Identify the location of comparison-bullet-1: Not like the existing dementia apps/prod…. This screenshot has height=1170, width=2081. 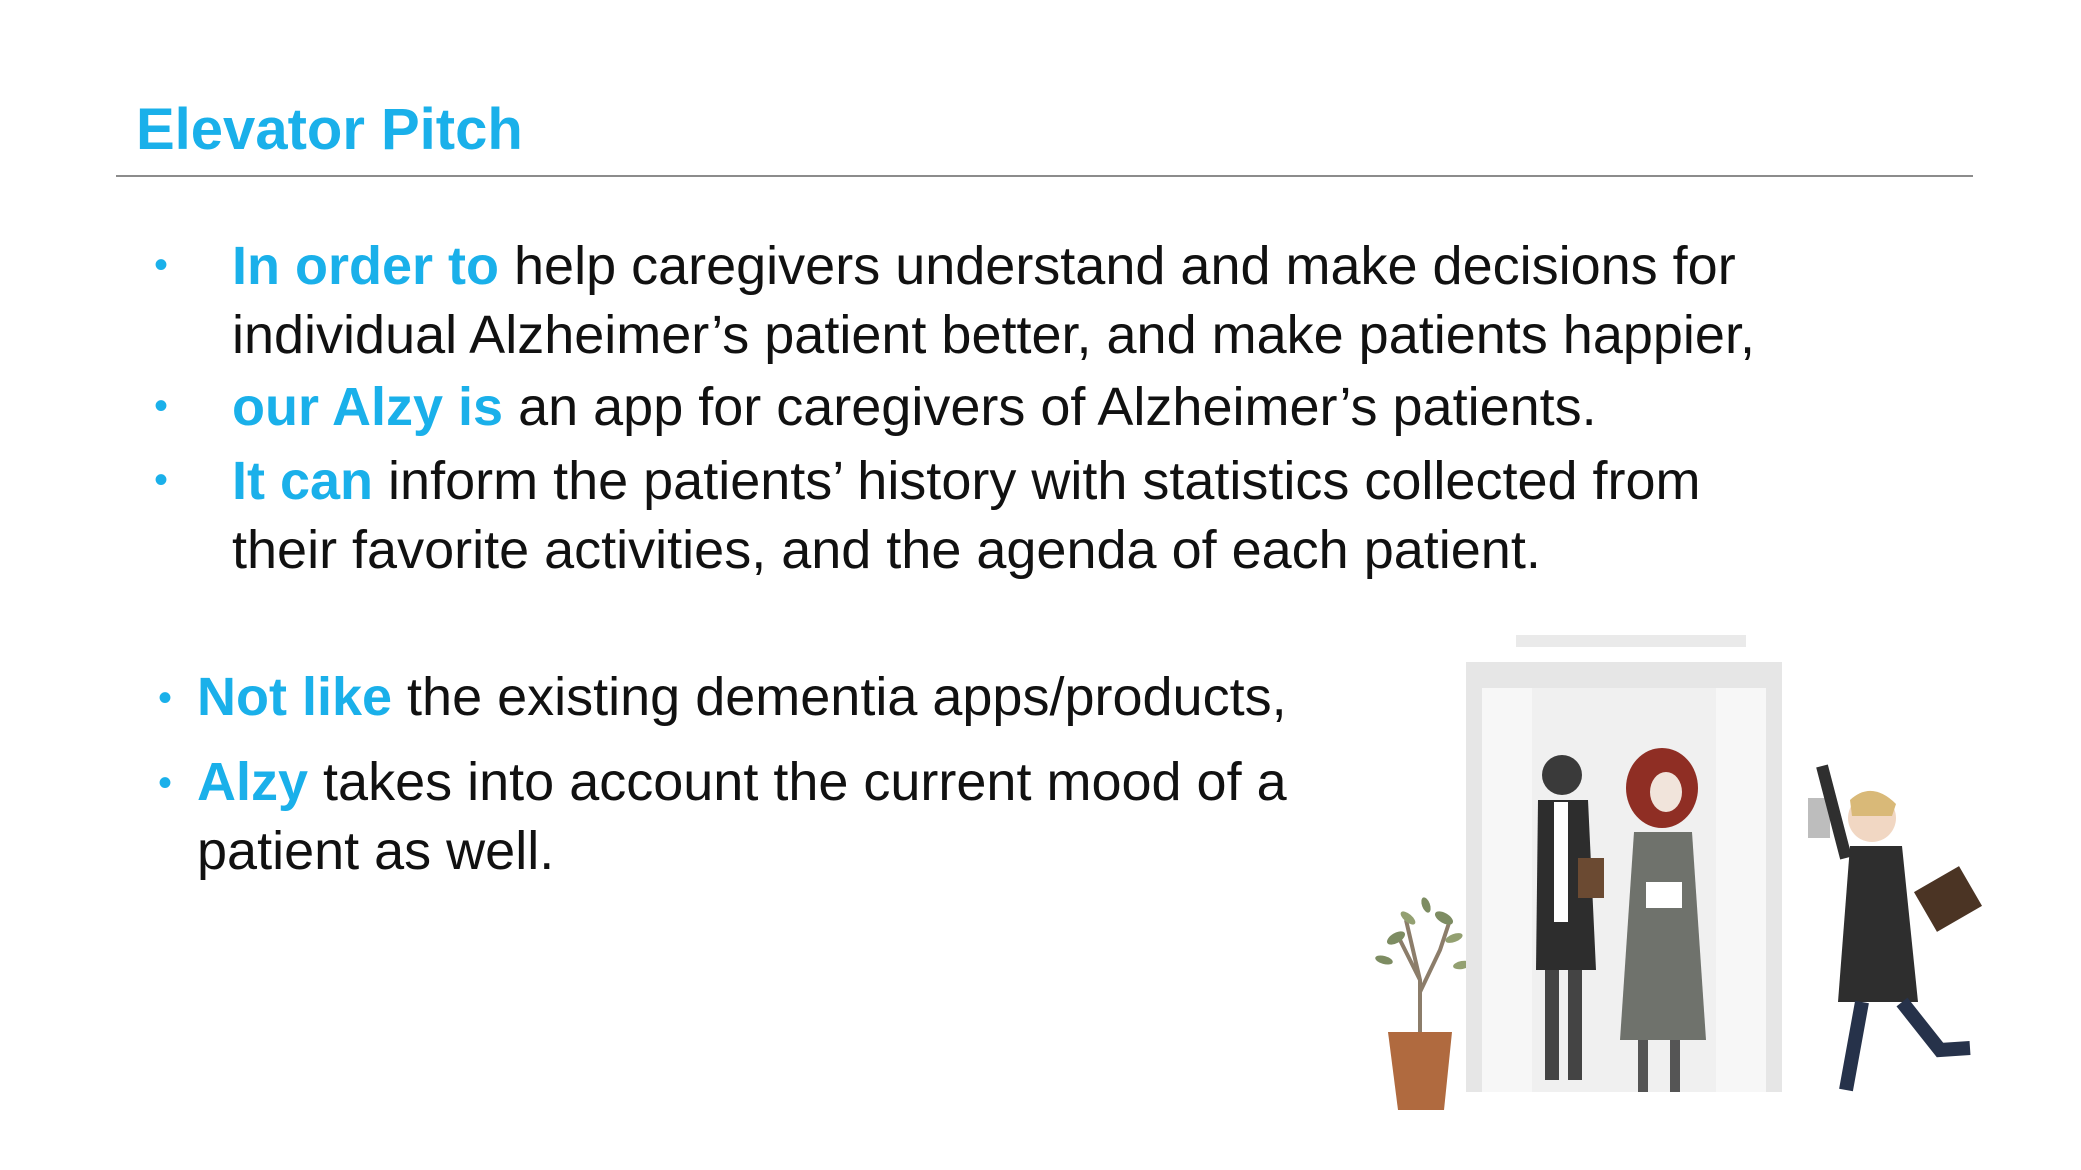
(742, 697).